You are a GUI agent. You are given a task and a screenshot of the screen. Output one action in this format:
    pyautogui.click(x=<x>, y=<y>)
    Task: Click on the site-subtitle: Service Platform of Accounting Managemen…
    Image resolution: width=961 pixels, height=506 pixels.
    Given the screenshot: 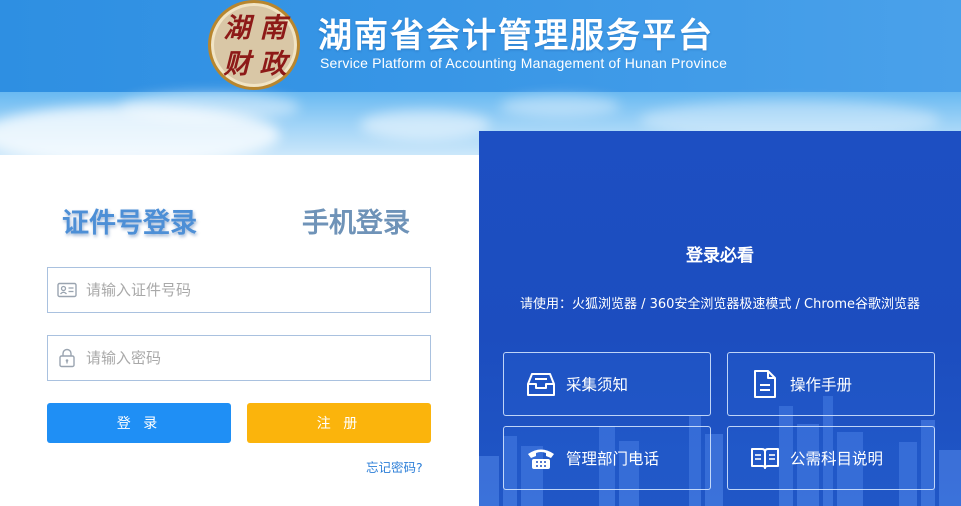 What is the action you would take?
    pyautogui.click(x=524, y=63)
    